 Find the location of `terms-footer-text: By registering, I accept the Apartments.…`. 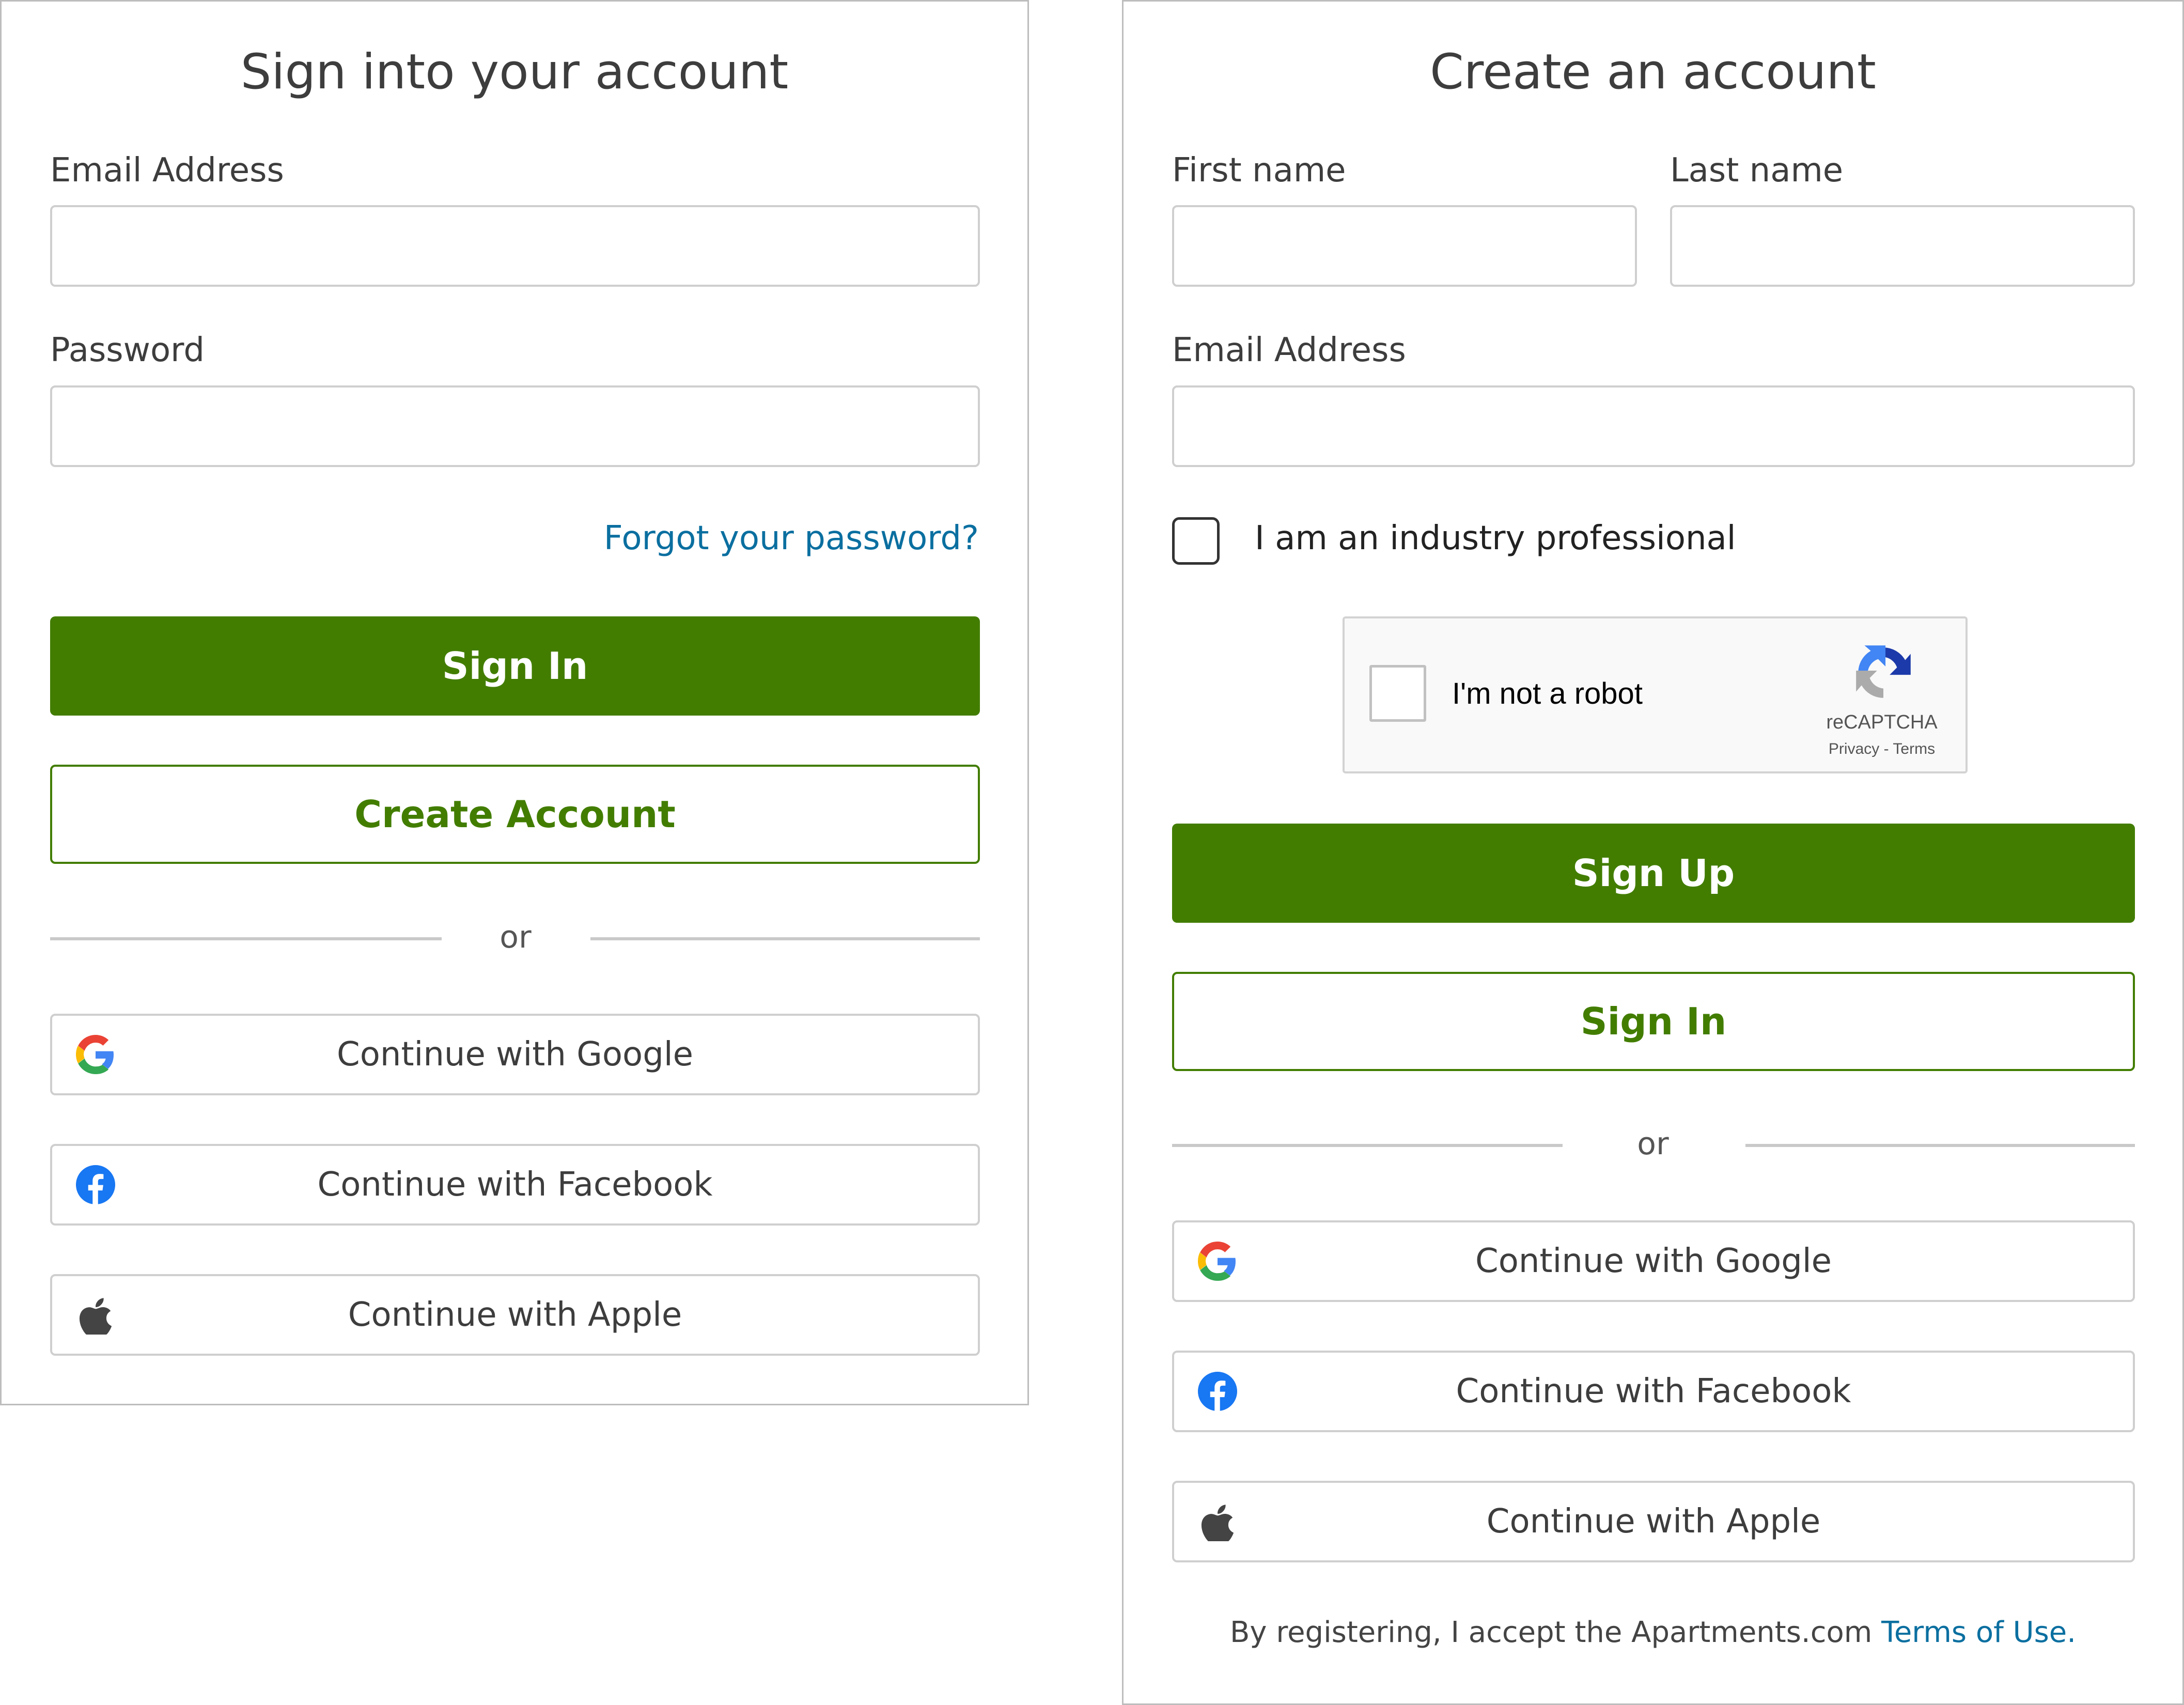

terms-footer-text: By registering, I accept the Apartments.… is located at coordinates (1555, 1633).